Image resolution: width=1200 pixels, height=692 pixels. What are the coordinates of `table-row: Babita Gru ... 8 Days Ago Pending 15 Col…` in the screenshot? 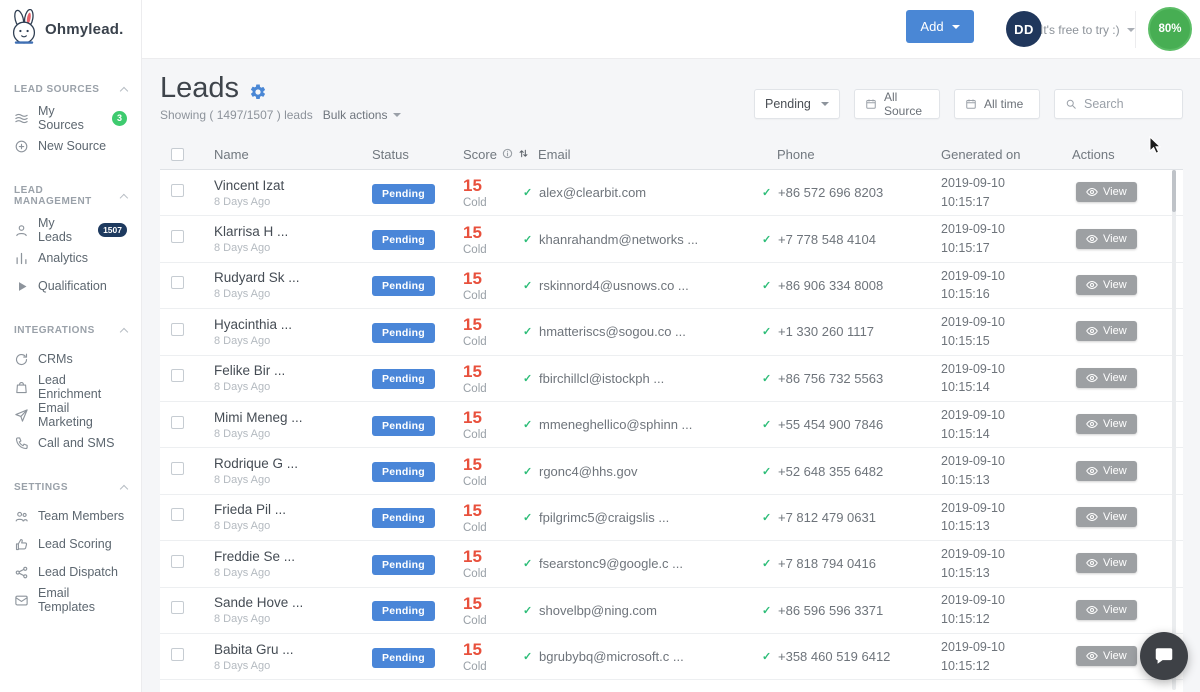 It's located at (671, 657).